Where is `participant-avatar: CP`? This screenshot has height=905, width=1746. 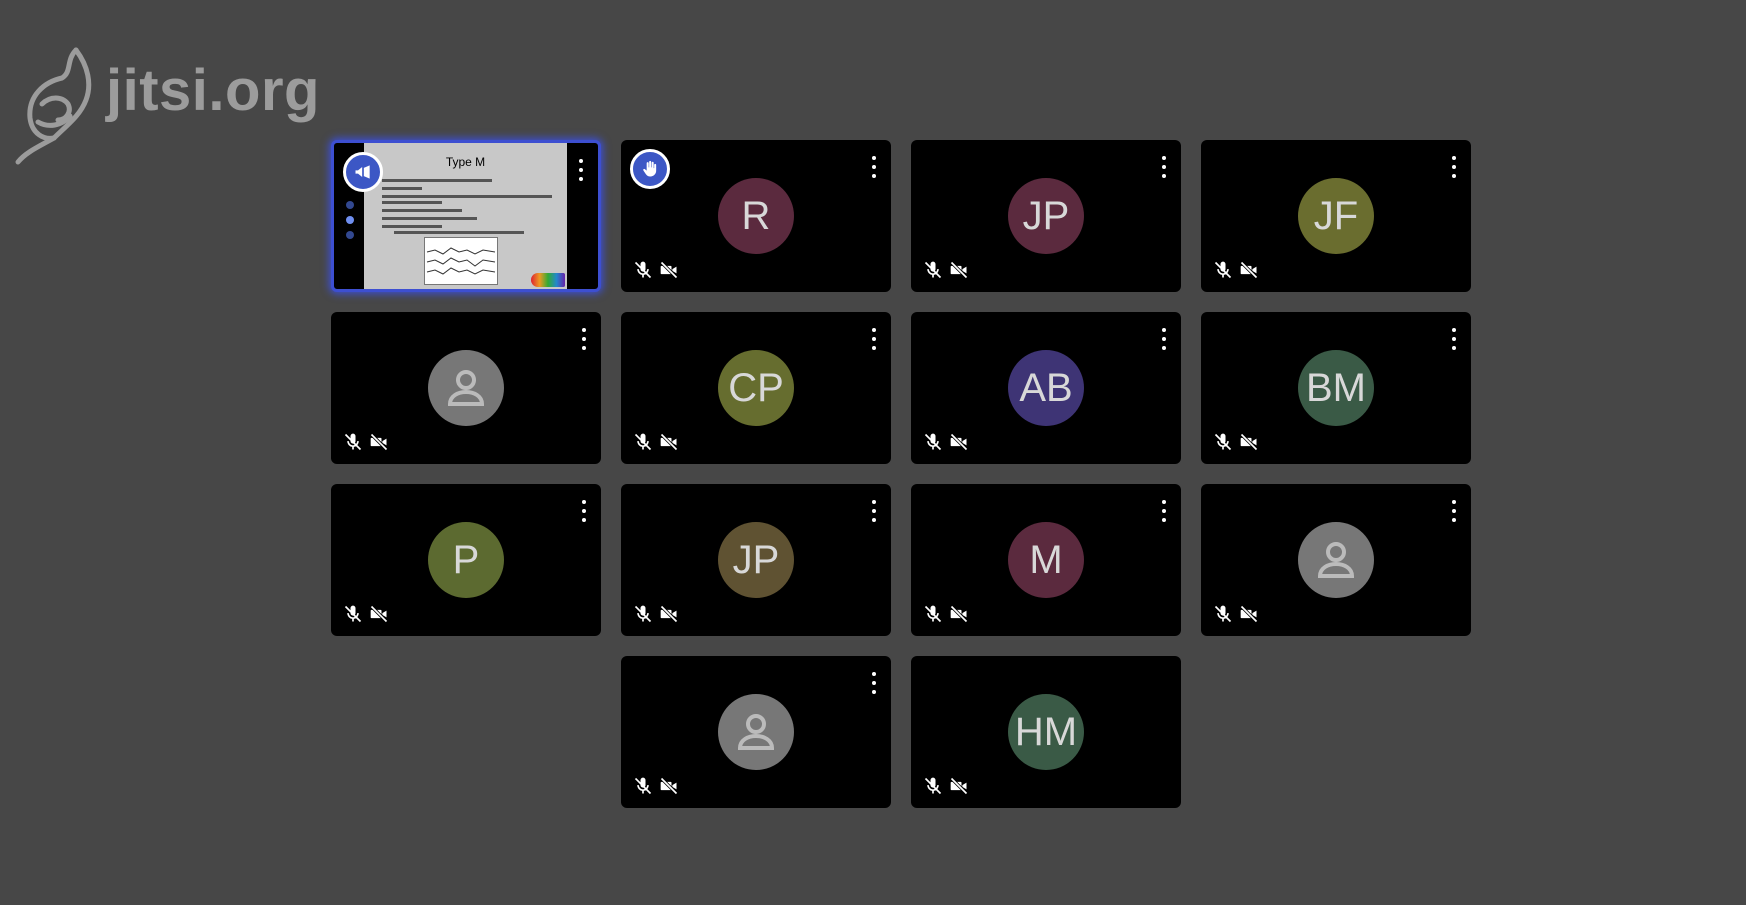
participant-avatar: CP is located at coordinates (756, 388).